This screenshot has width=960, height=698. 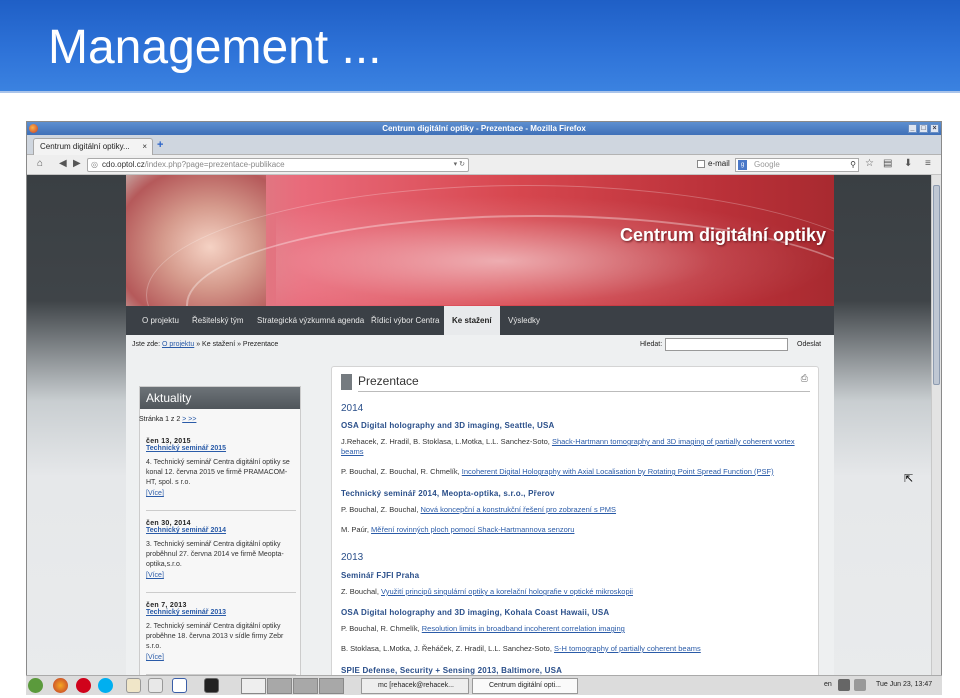 What do you see at coordinates (179, 685) in the screenshot?
I see `document-icon` at bounding box center [179, 685].